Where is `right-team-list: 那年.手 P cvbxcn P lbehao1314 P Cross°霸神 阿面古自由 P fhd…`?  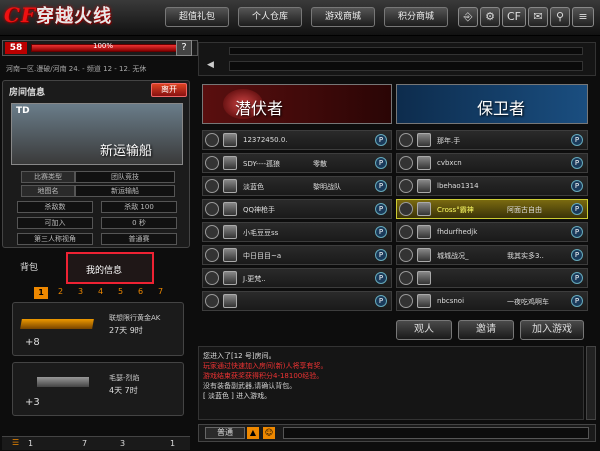 right-team-list: 那年.手 P cvbxcn P lbehao1314 P Cross°霸神 阿面古自由 P fhd… is located at coordinates (492, 222).